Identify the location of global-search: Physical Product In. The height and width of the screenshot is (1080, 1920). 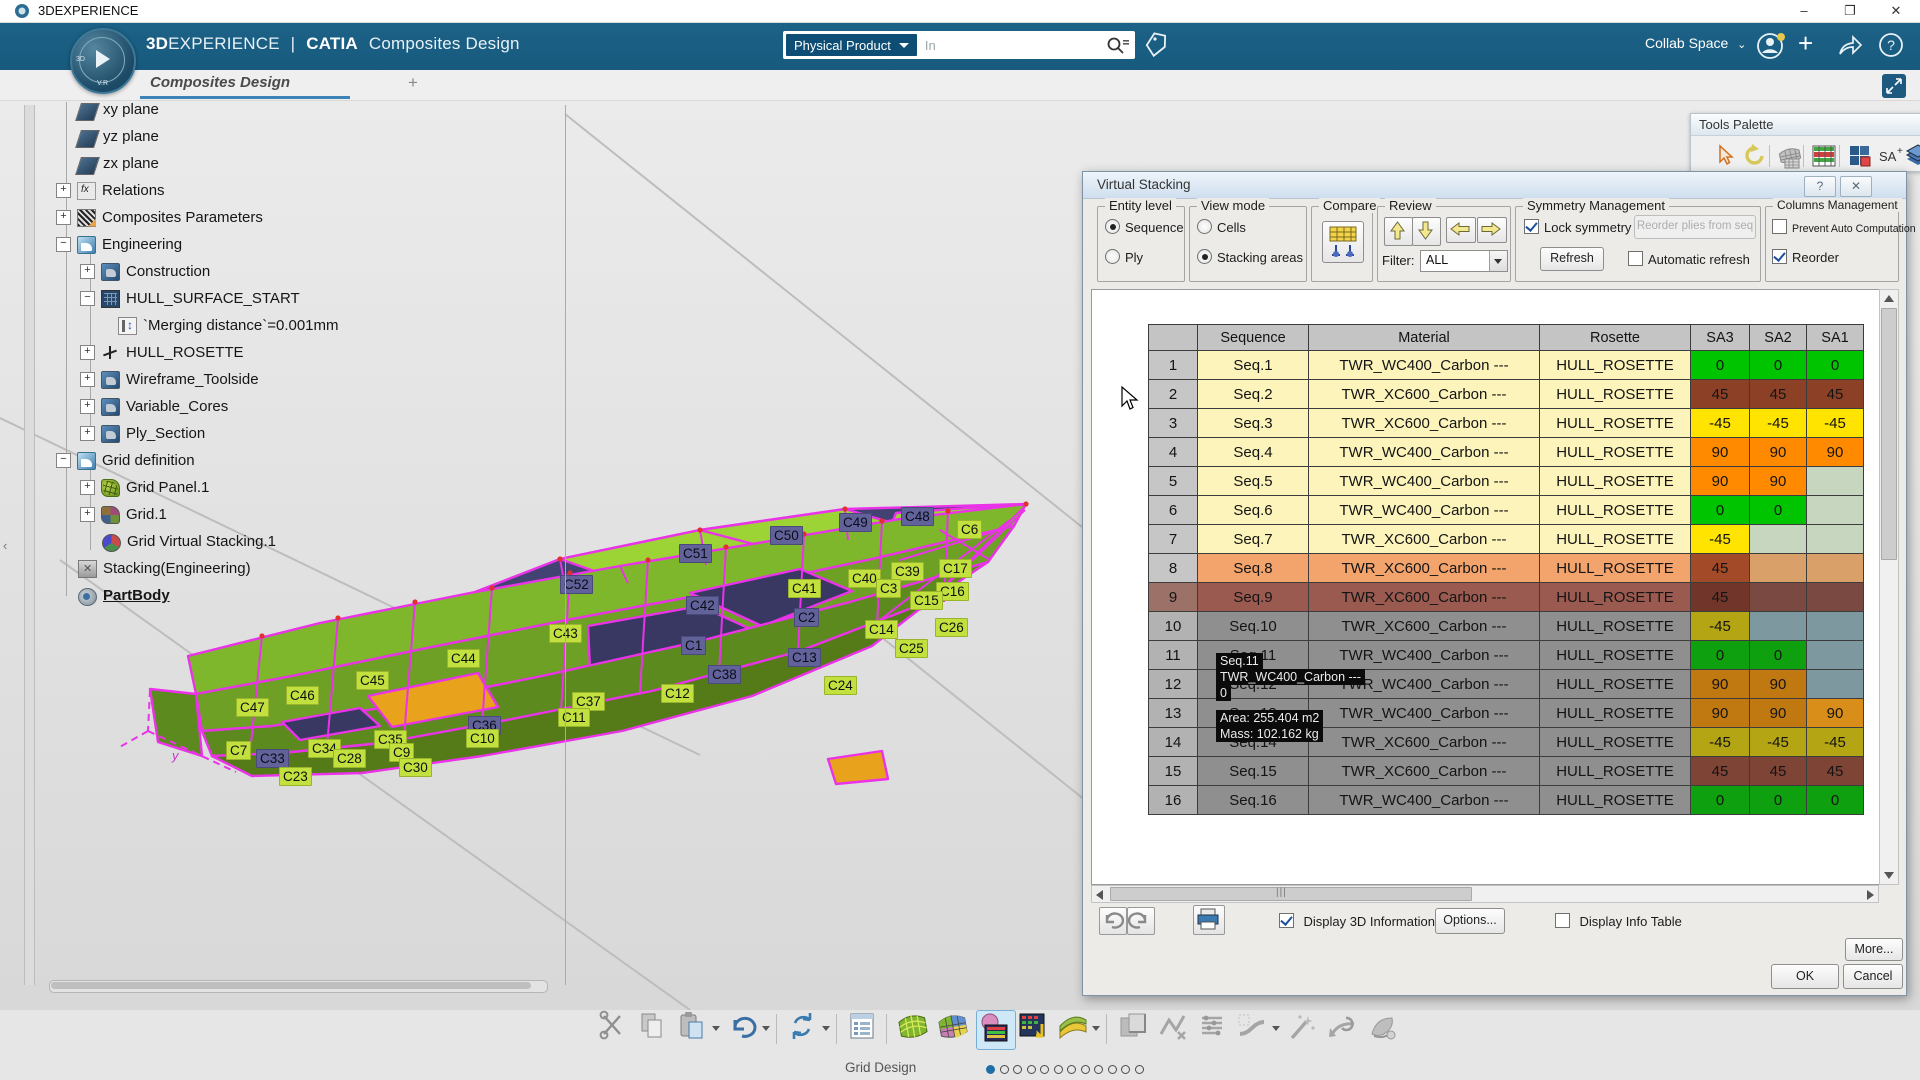
(959, 45).